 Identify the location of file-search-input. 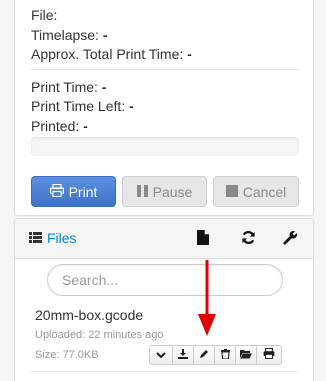
(165, 280).